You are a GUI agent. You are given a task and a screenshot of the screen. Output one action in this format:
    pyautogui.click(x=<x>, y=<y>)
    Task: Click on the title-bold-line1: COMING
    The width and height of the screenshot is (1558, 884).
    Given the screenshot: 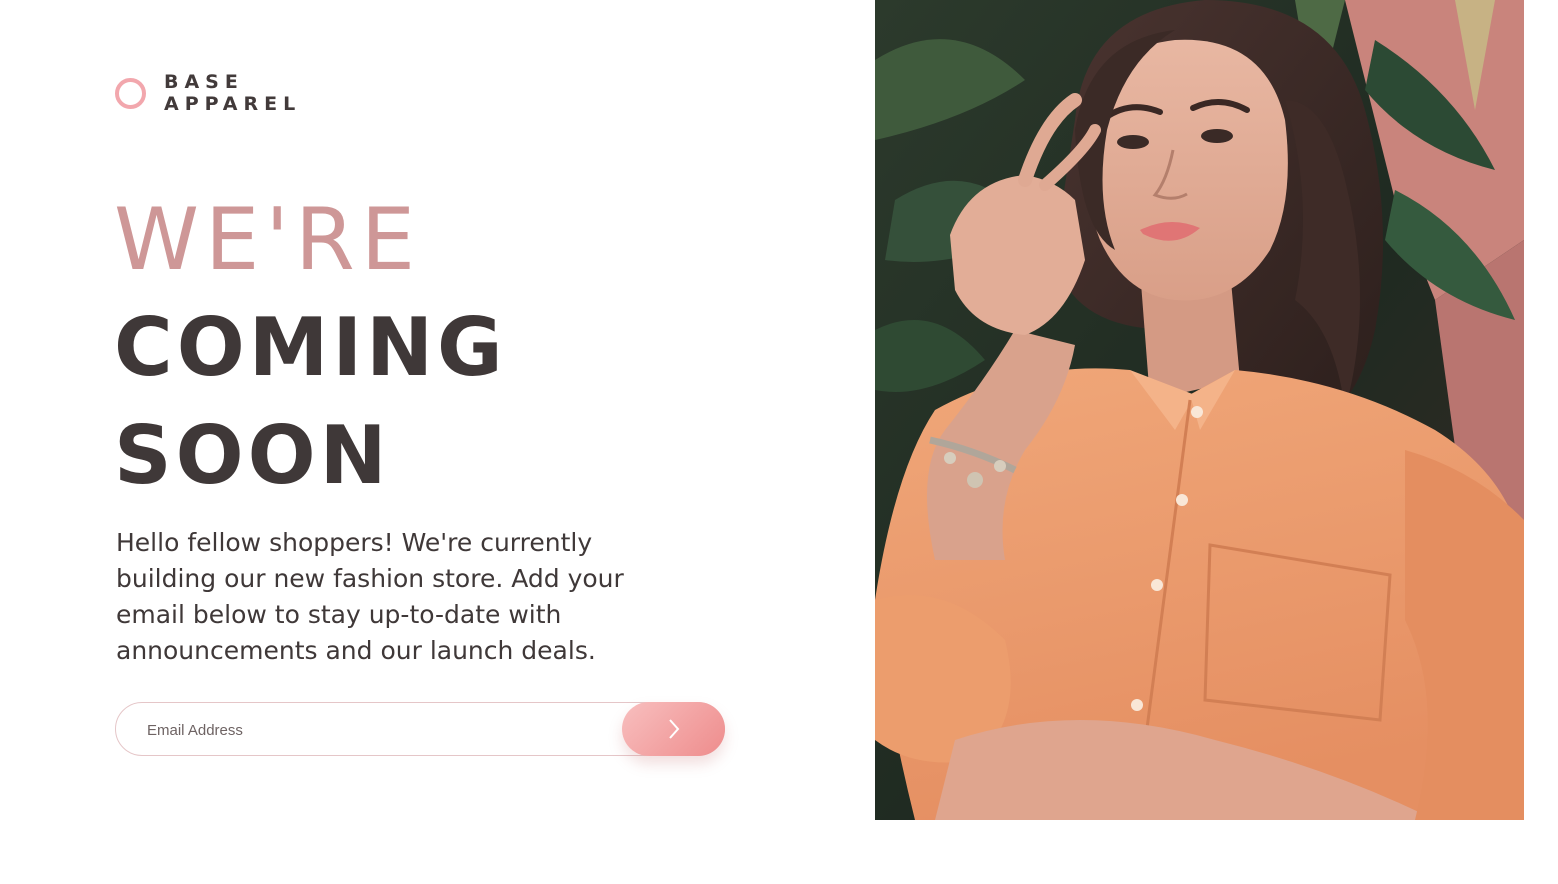 What is the action you would take?
    pyautogui.click(x=310, y=347)
    